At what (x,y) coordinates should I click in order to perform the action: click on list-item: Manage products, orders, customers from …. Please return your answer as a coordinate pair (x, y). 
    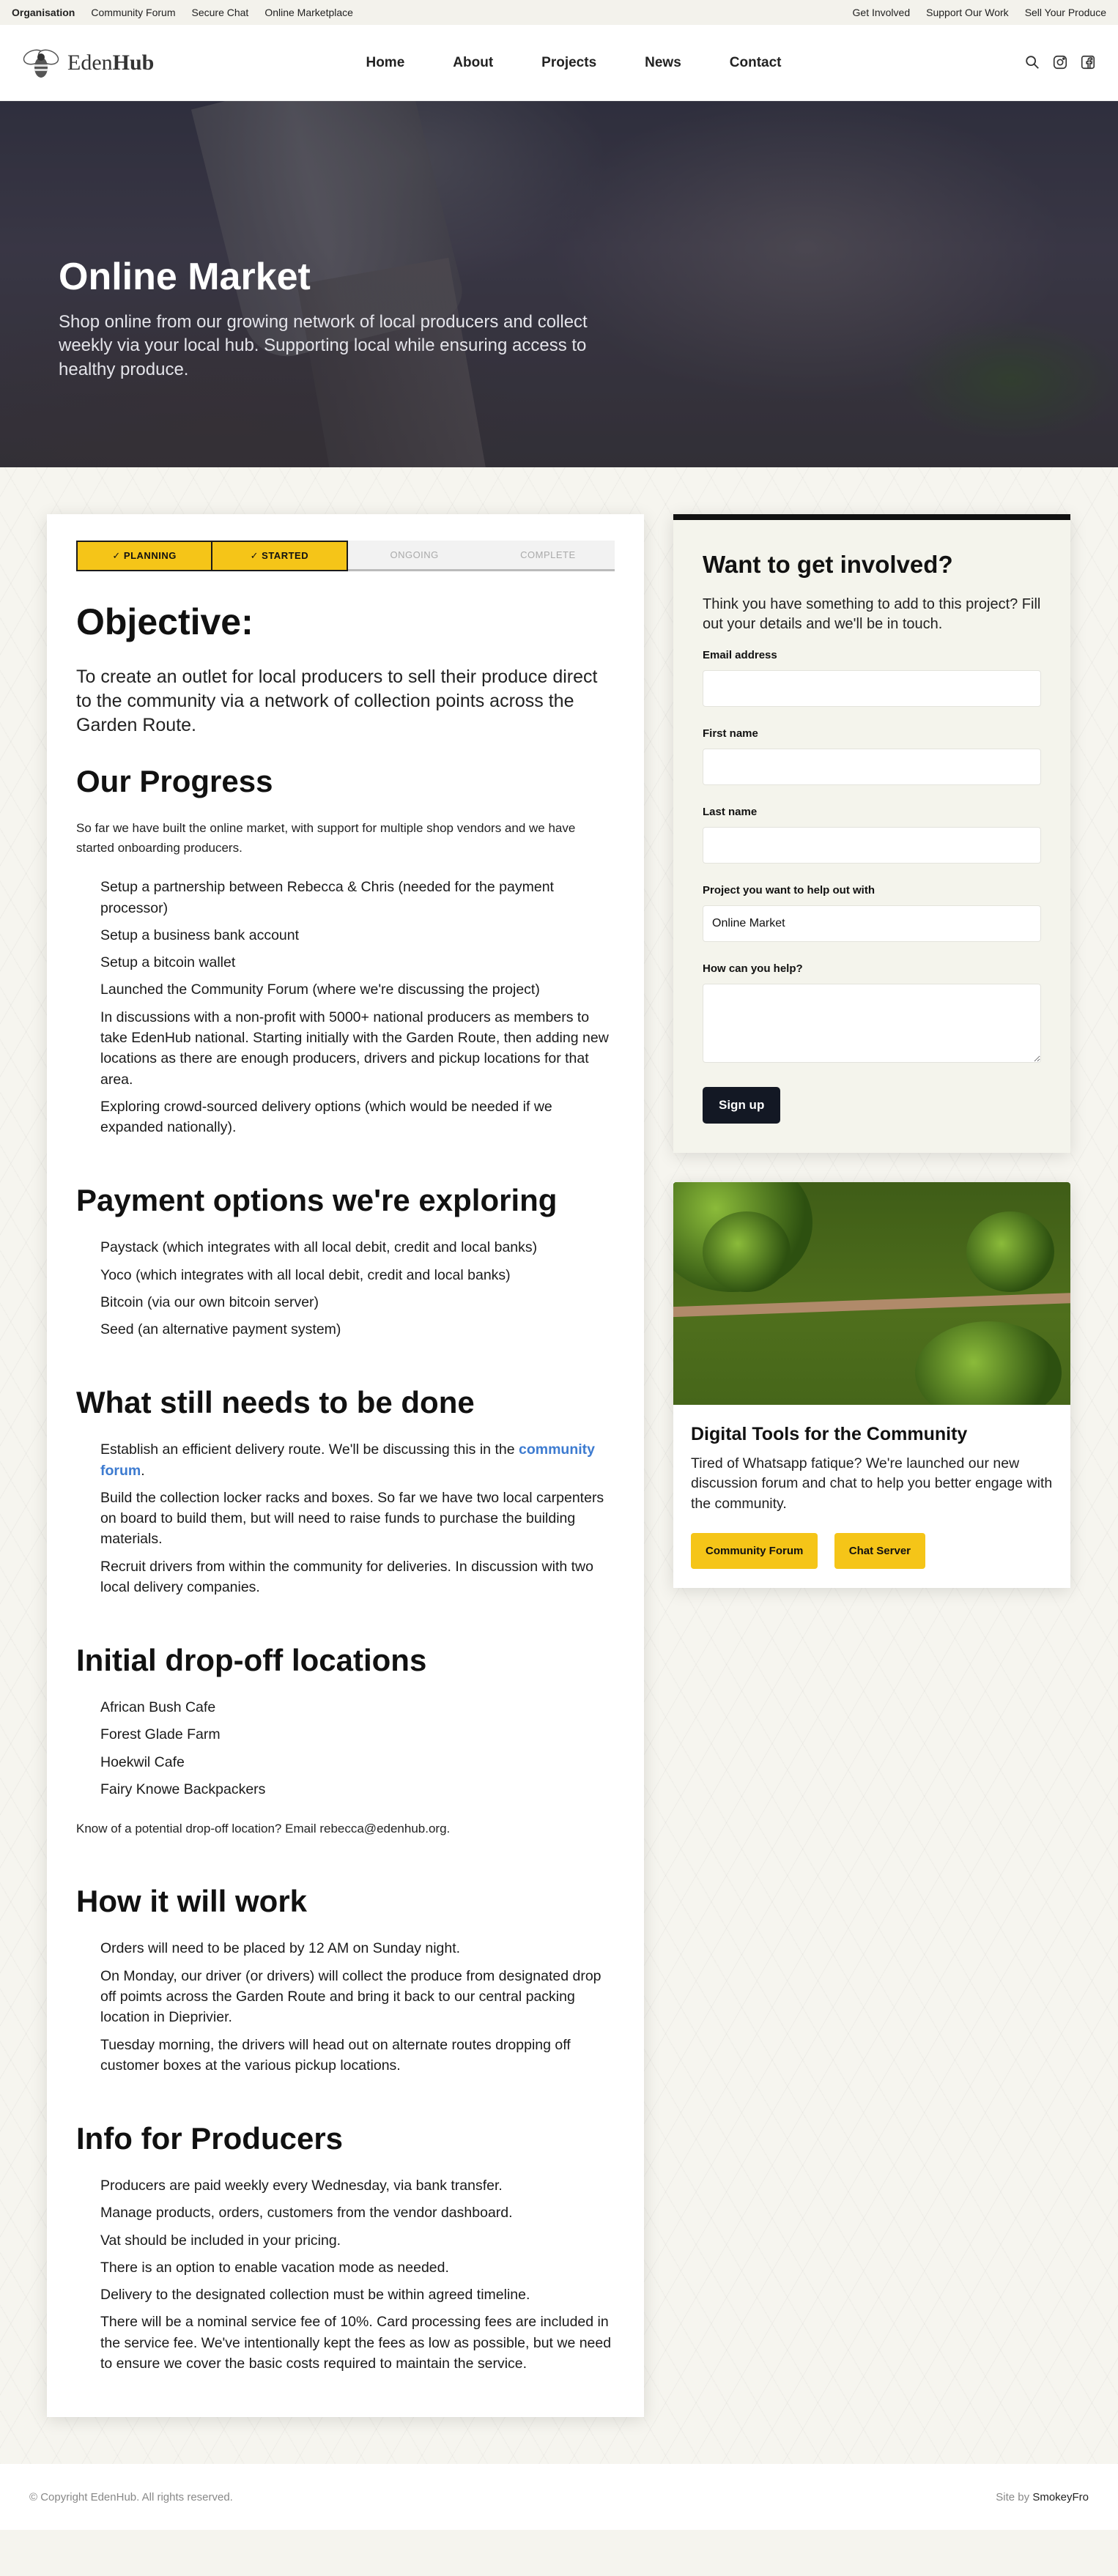
    Looking at the image, I should click on (306, 2213).